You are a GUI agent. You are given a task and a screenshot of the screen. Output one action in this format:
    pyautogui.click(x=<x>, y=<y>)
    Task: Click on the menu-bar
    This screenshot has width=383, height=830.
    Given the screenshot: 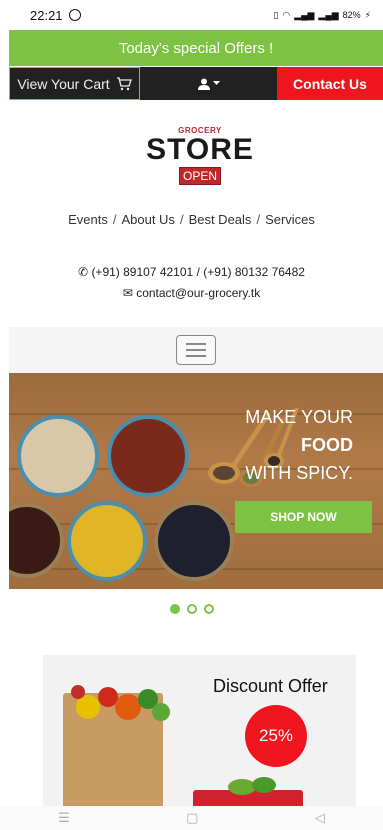 What is the action you would take?
    pyautogui.click(x=196, y=350)
    